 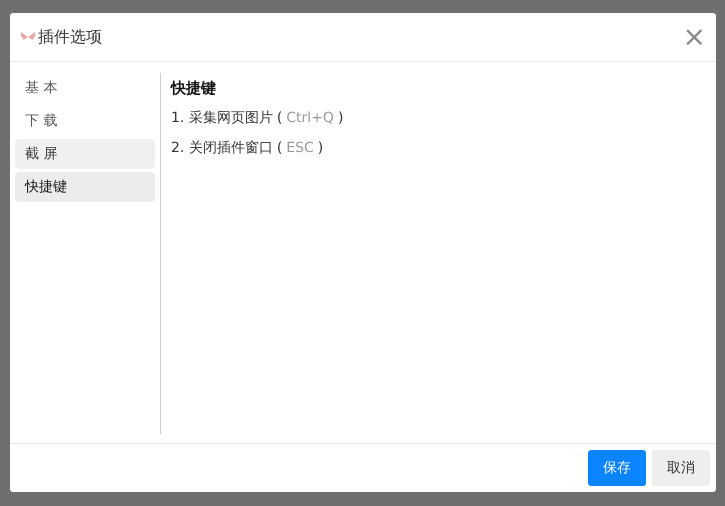 I want to click on save-button: 保存, so click(x=617, y=468).